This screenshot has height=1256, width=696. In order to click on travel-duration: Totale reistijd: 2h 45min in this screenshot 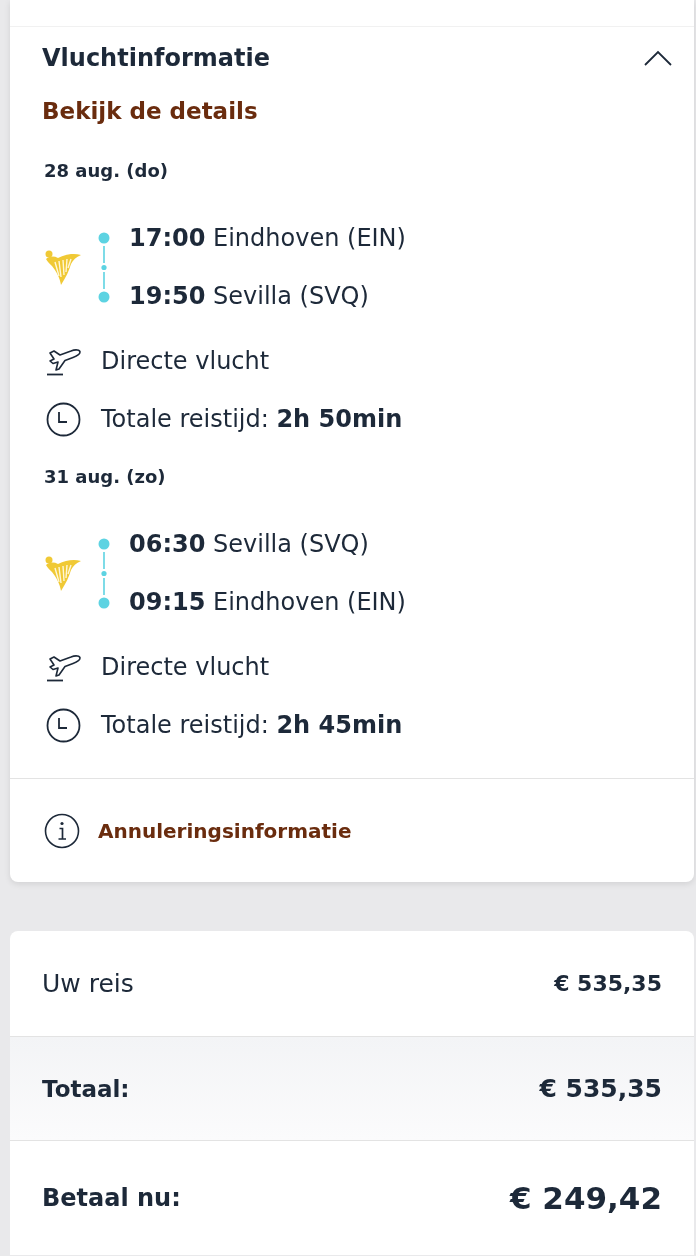, I will do `click(252, 725)`.